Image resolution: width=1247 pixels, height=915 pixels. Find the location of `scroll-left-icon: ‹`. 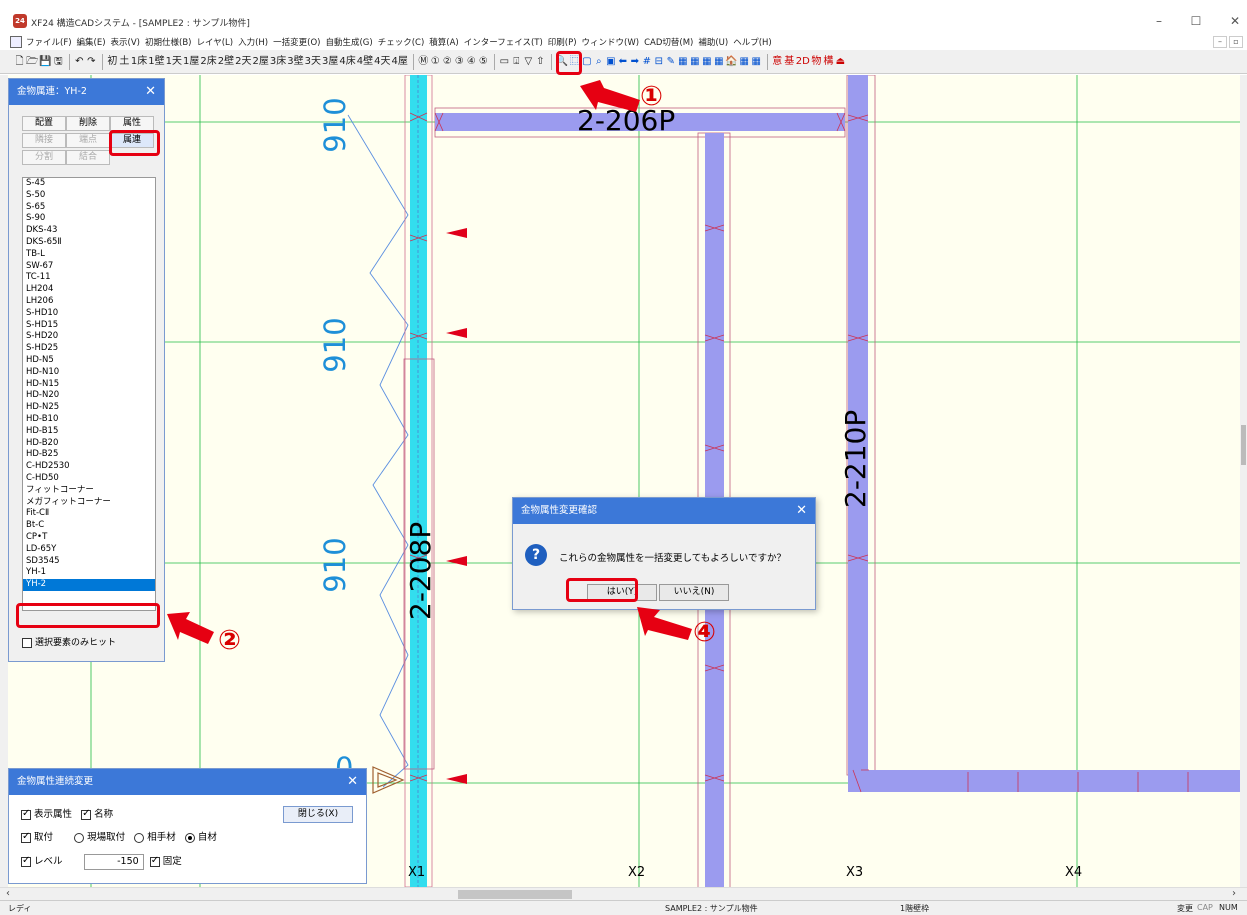

scroll-left-icon: ‹ is located at coordinates (8, 894).